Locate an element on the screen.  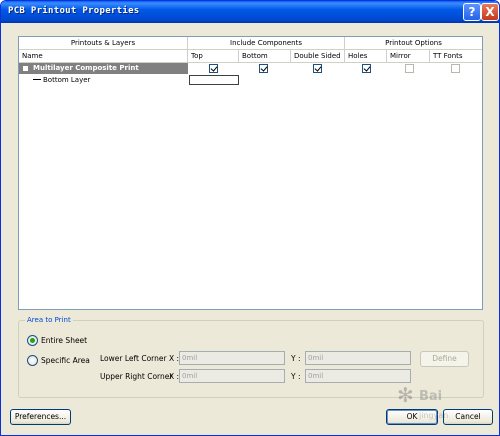
column-header-bottom: Bottom is located at coordinates (265, 56).